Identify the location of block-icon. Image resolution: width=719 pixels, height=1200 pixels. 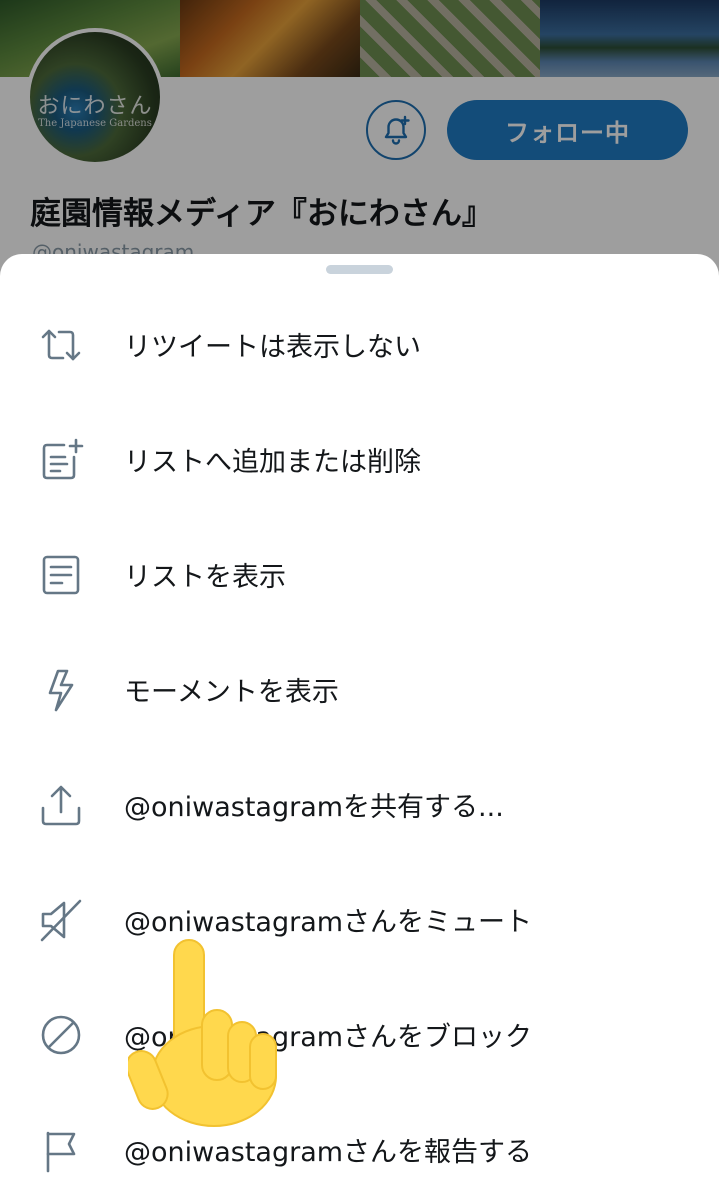
(61, 1035).